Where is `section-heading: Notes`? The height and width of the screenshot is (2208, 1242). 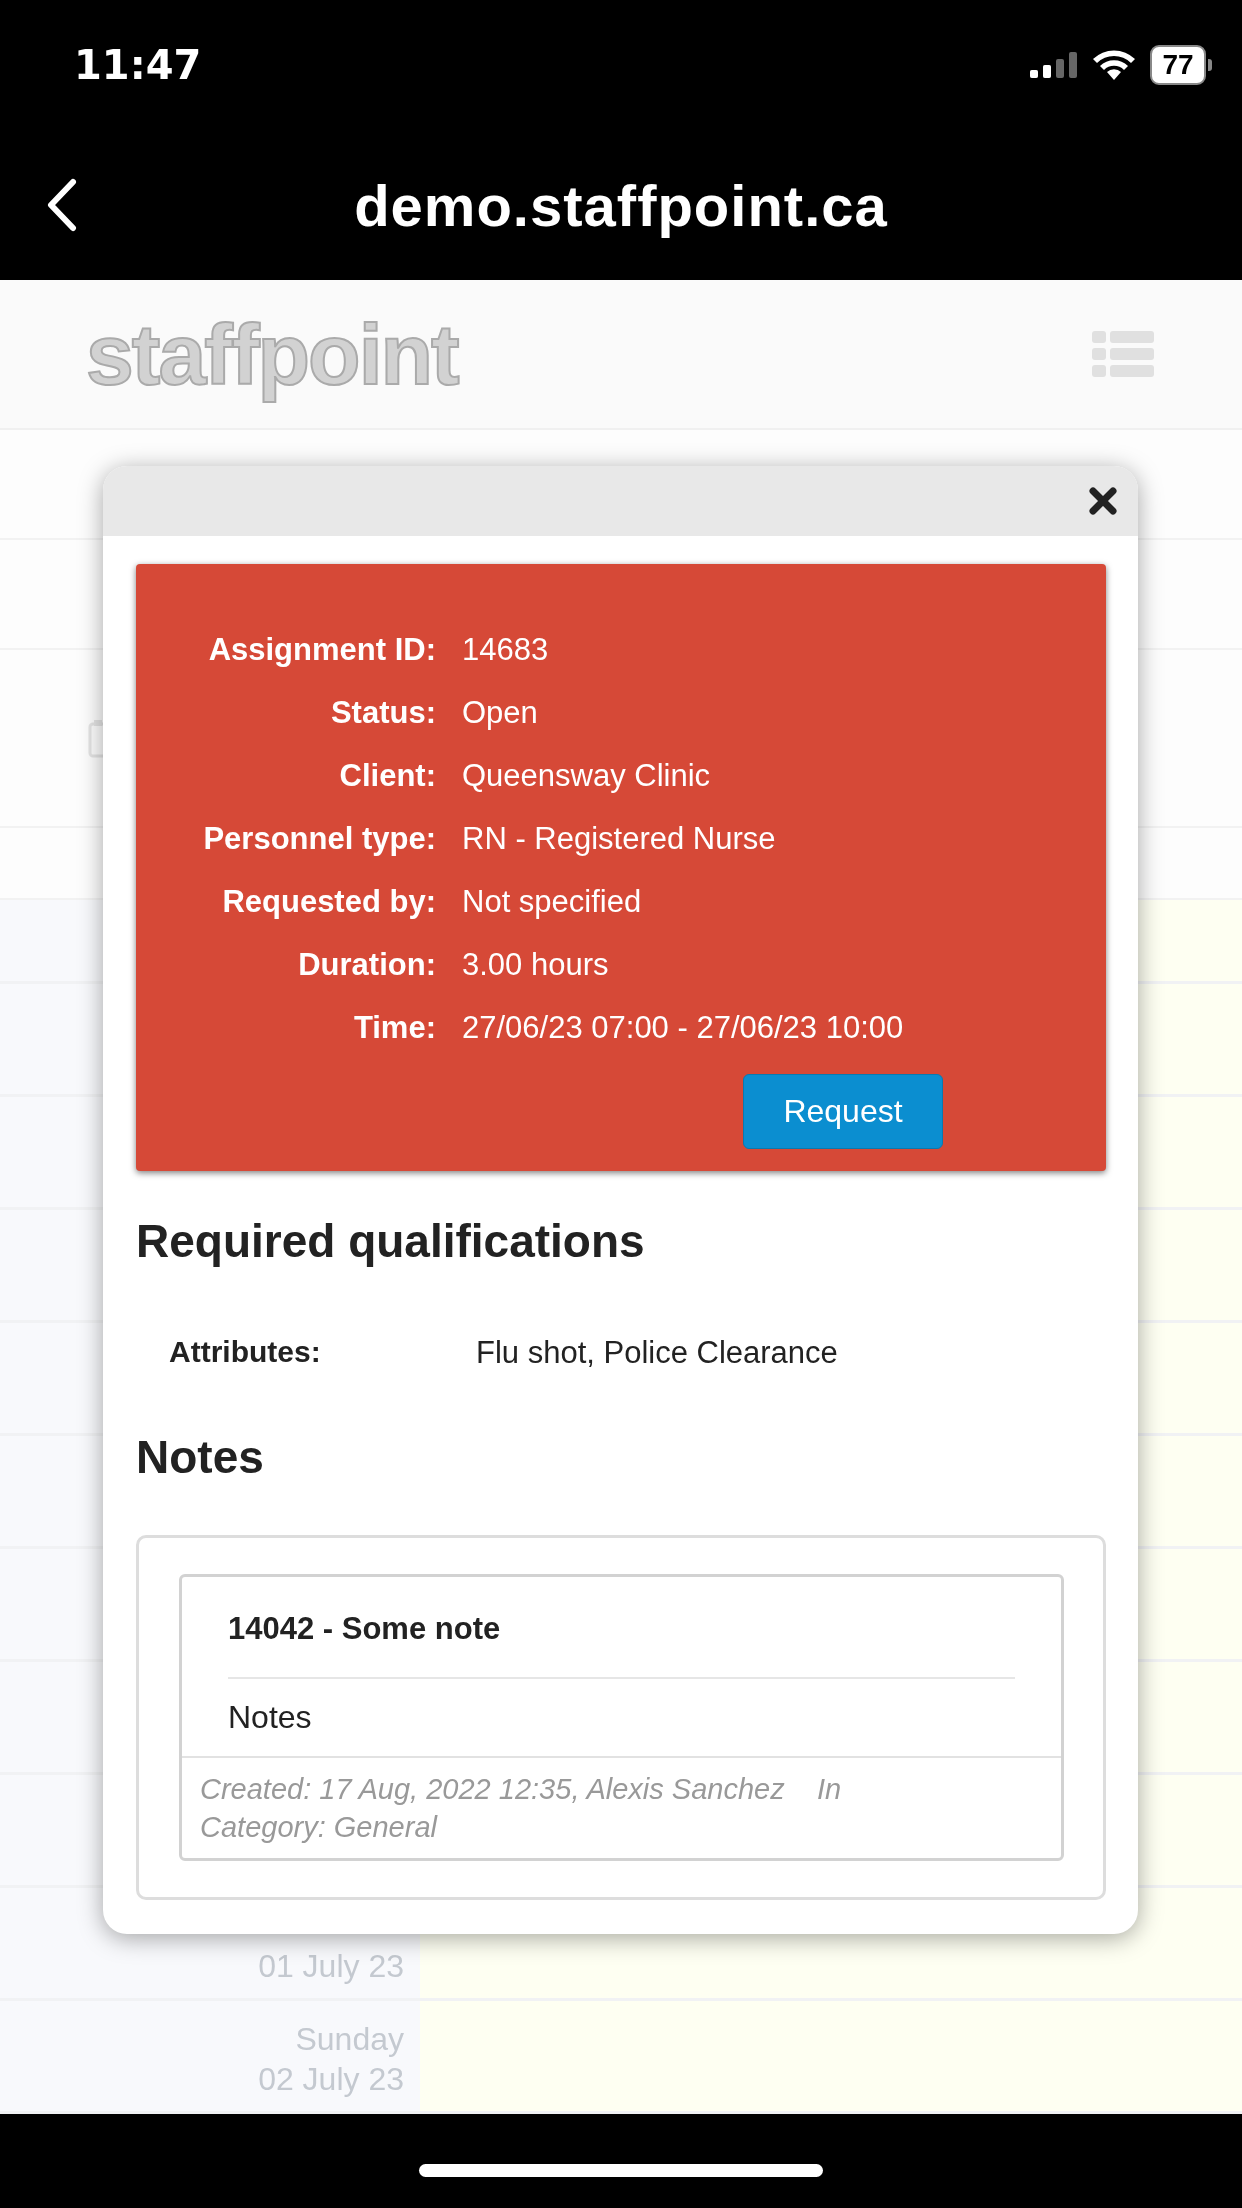 section-heading: Notes is located at coordinates (200, 1457).